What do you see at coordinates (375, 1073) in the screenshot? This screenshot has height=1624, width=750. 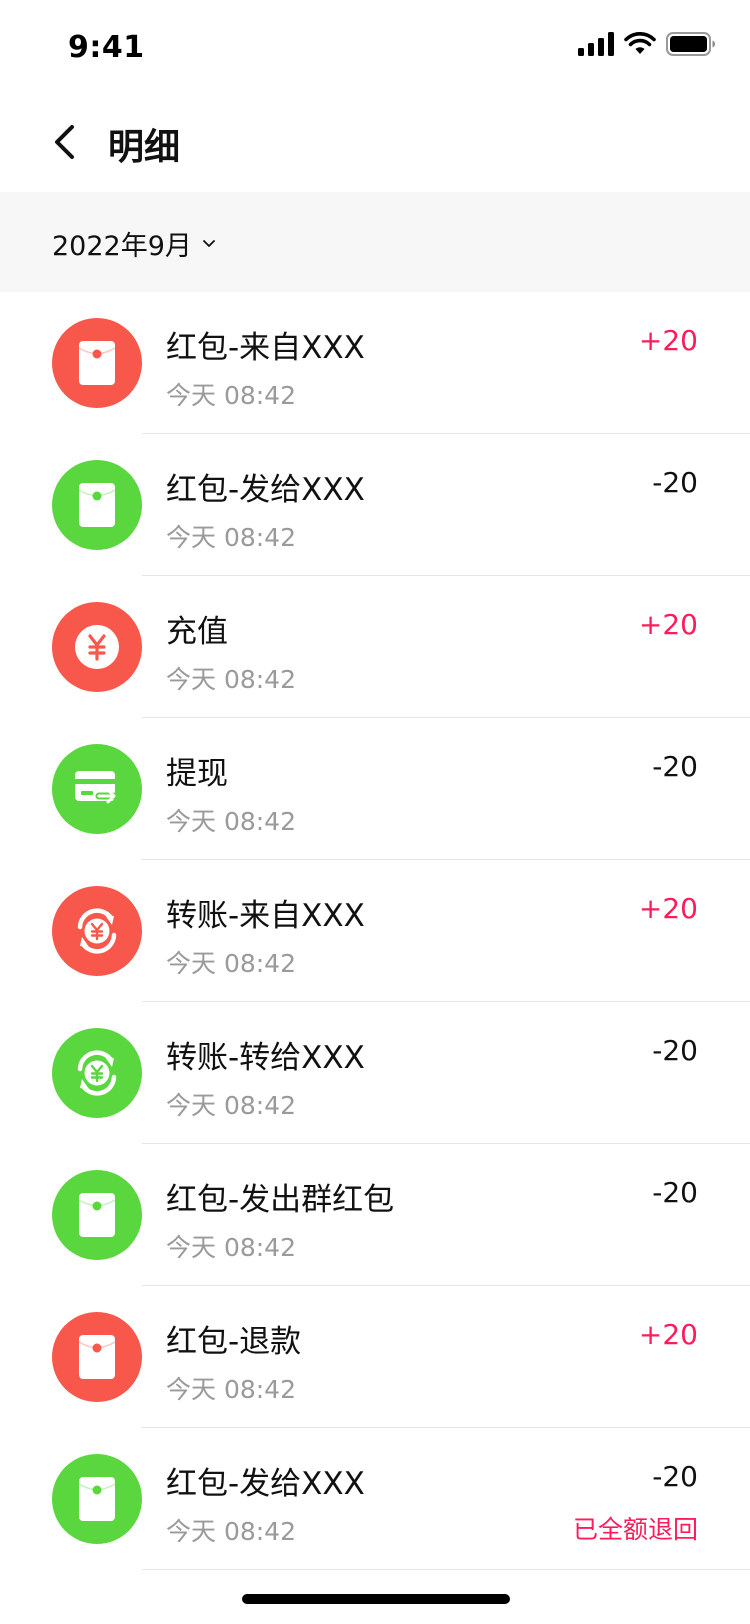 I see `transaction-row: 转账-转给XXX 今天 08:42 -20` at bounding box center [375, 1073].